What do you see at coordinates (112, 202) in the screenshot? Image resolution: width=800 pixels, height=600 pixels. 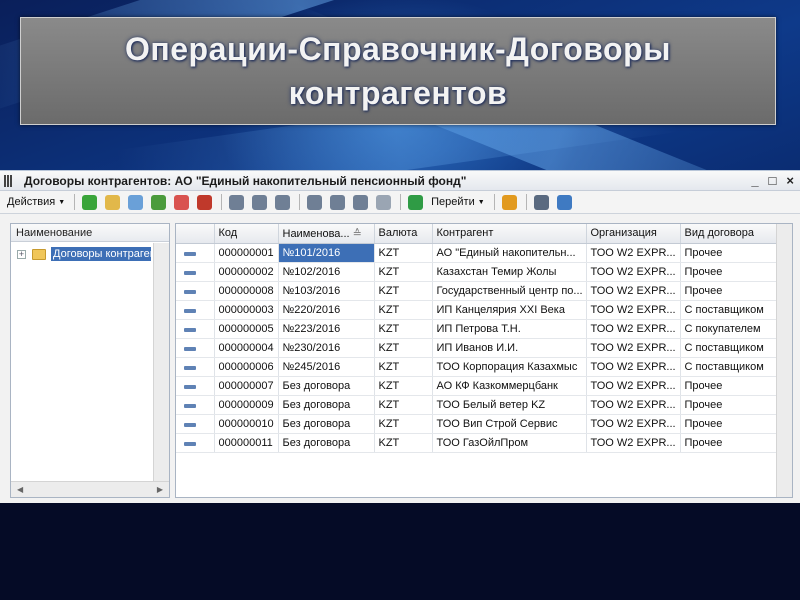 I see `add-folder-button` at bounding box center [112, 202].